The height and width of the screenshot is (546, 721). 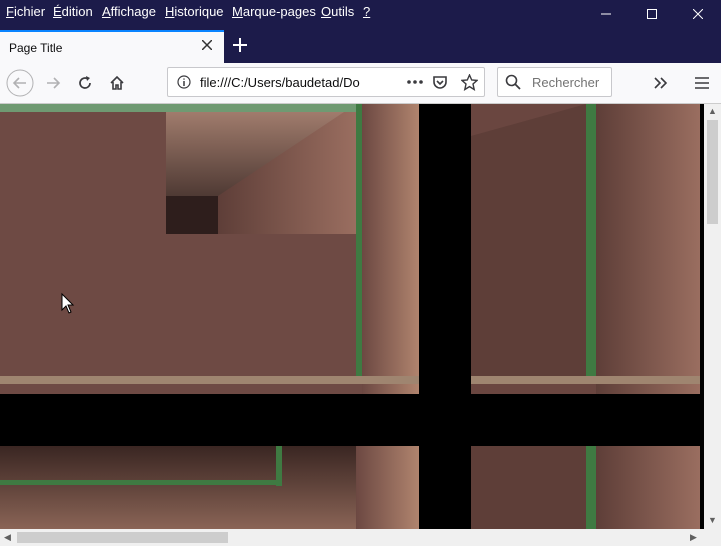 I want to click on menu-fichier: Fichier, so click(x=25, y=11).